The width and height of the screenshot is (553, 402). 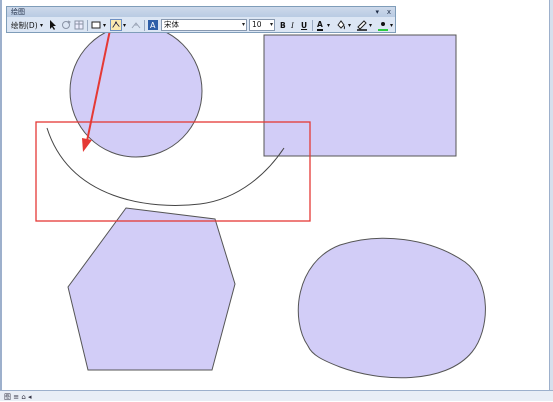 I want to click on annotation-arrow-head, so click(x=87, y=145).